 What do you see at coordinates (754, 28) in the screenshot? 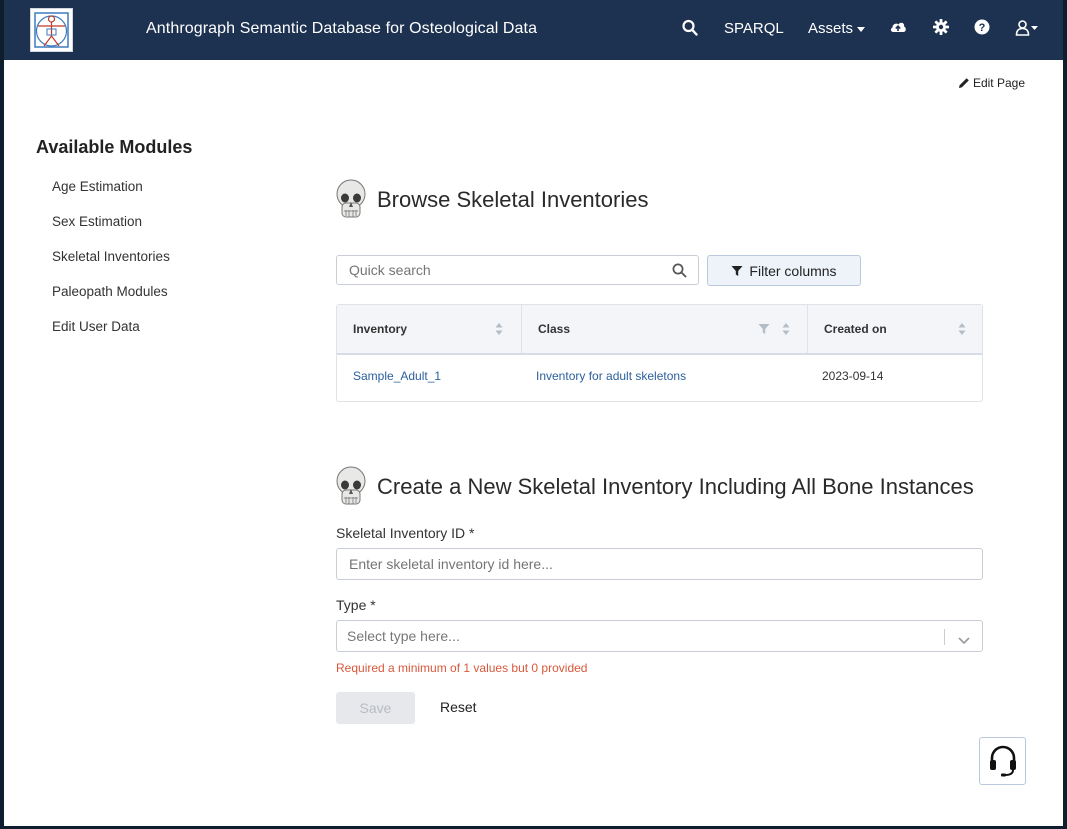
I see `nav-sparql: SPARQL` at bounding box center [754, 28].